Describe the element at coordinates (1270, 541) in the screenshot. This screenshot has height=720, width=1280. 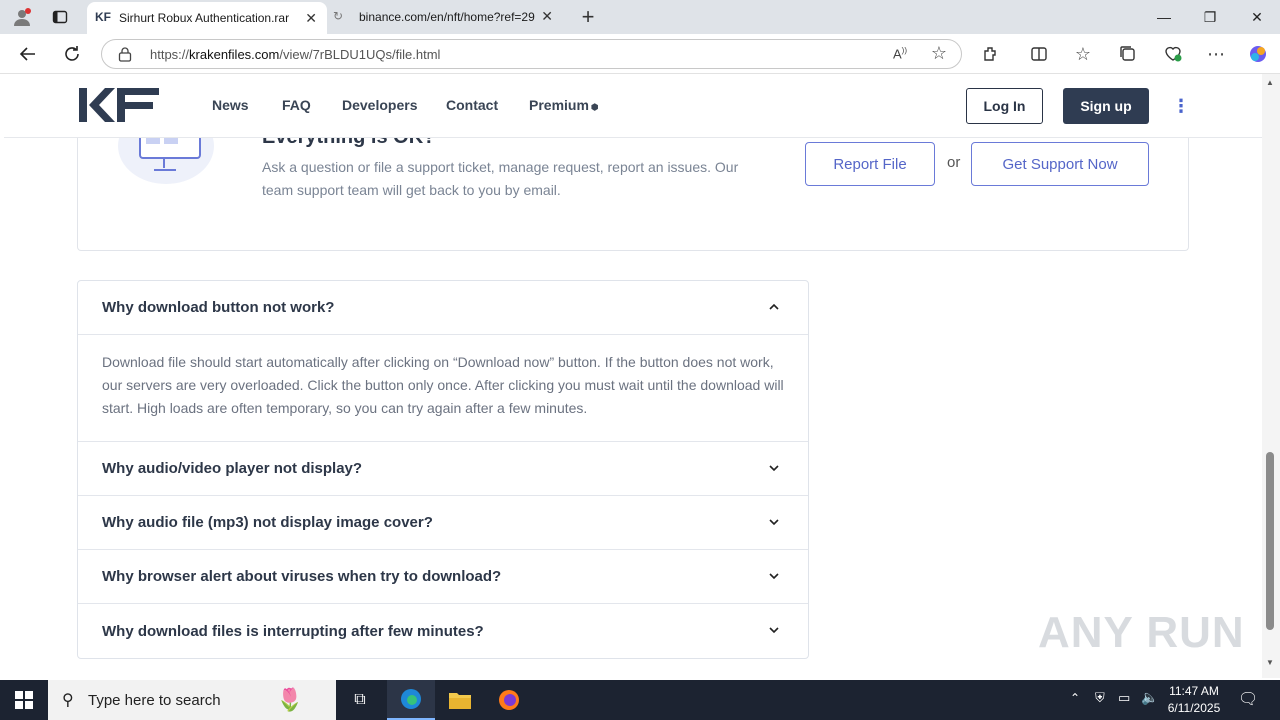
I see `scrollbar-thumb` at that location.